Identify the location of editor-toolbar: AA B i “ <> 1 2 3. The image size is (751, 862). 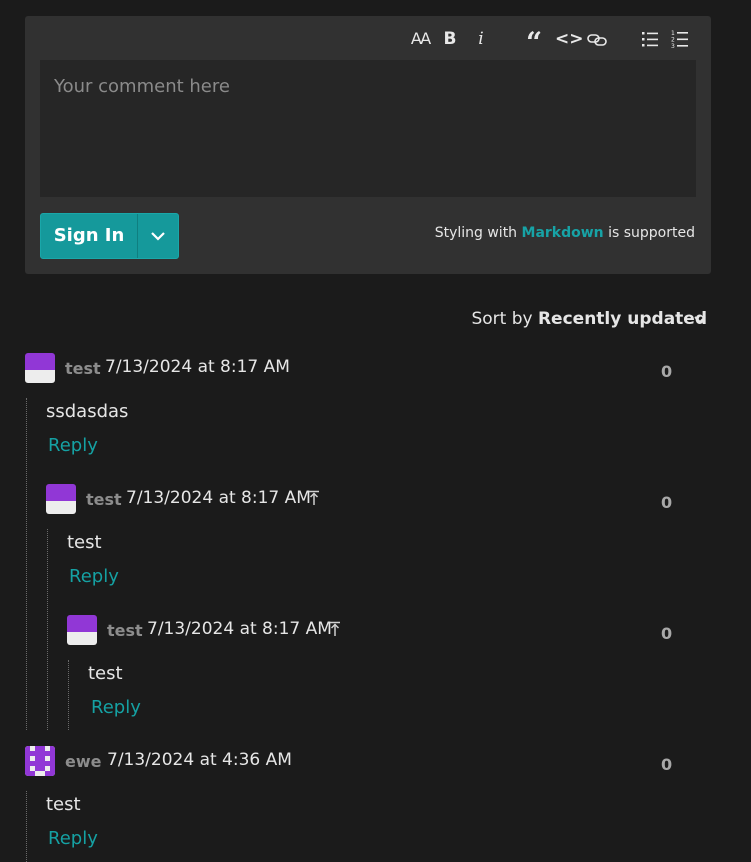
(368, 38).